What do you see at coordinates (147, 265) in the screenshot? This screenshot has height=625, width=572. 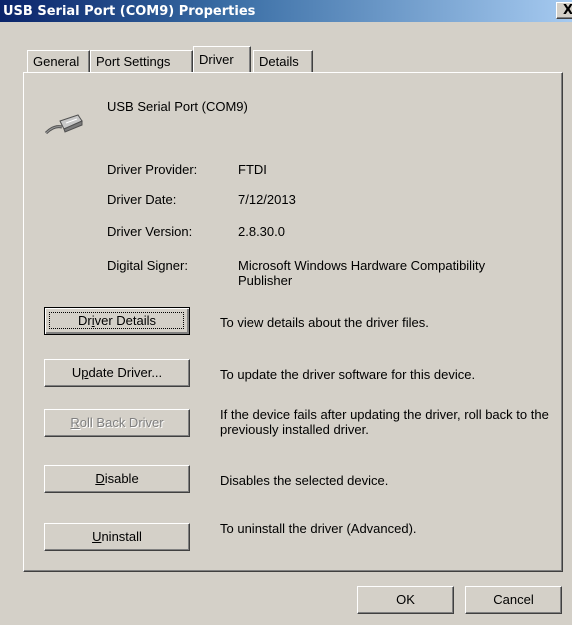 I see `digital-signer-label: Digital Signer:` at bounding box center [147, 265].